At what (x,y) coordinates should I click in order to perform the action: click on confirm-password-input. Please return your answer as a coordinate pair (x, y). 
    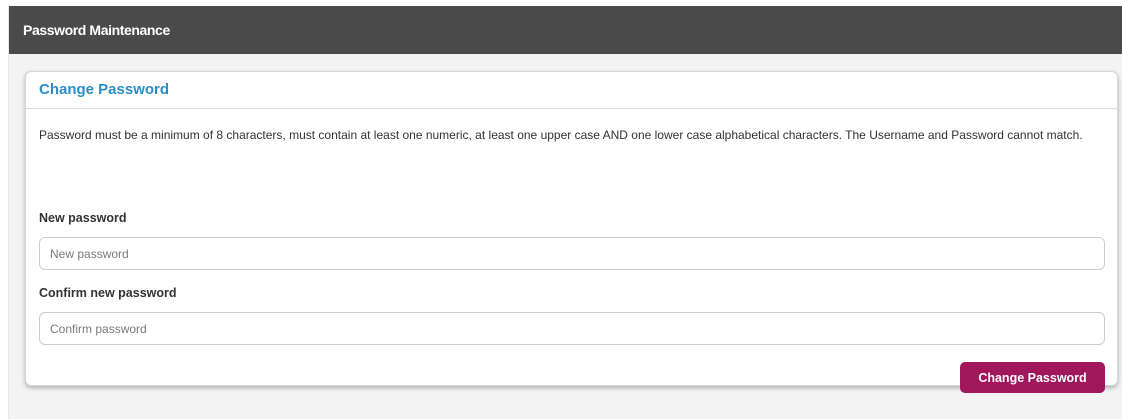
    Looking at the image, I should click on (572, 328).